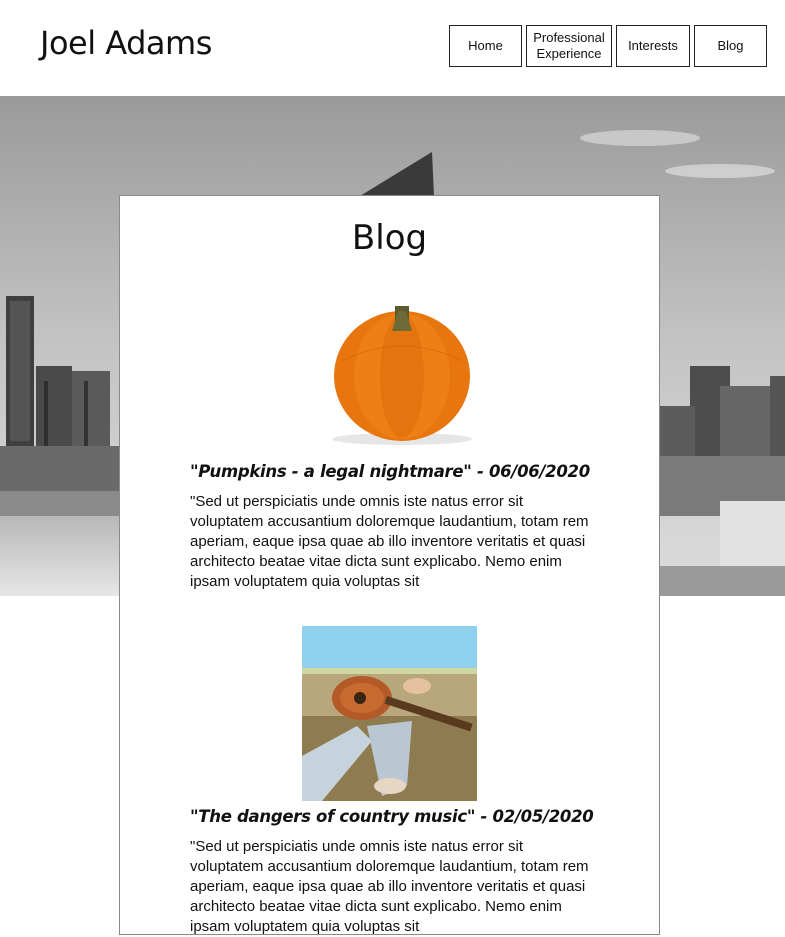  I want to click on nav-professional-experience-button: Professional Experience, so click(569, 46).